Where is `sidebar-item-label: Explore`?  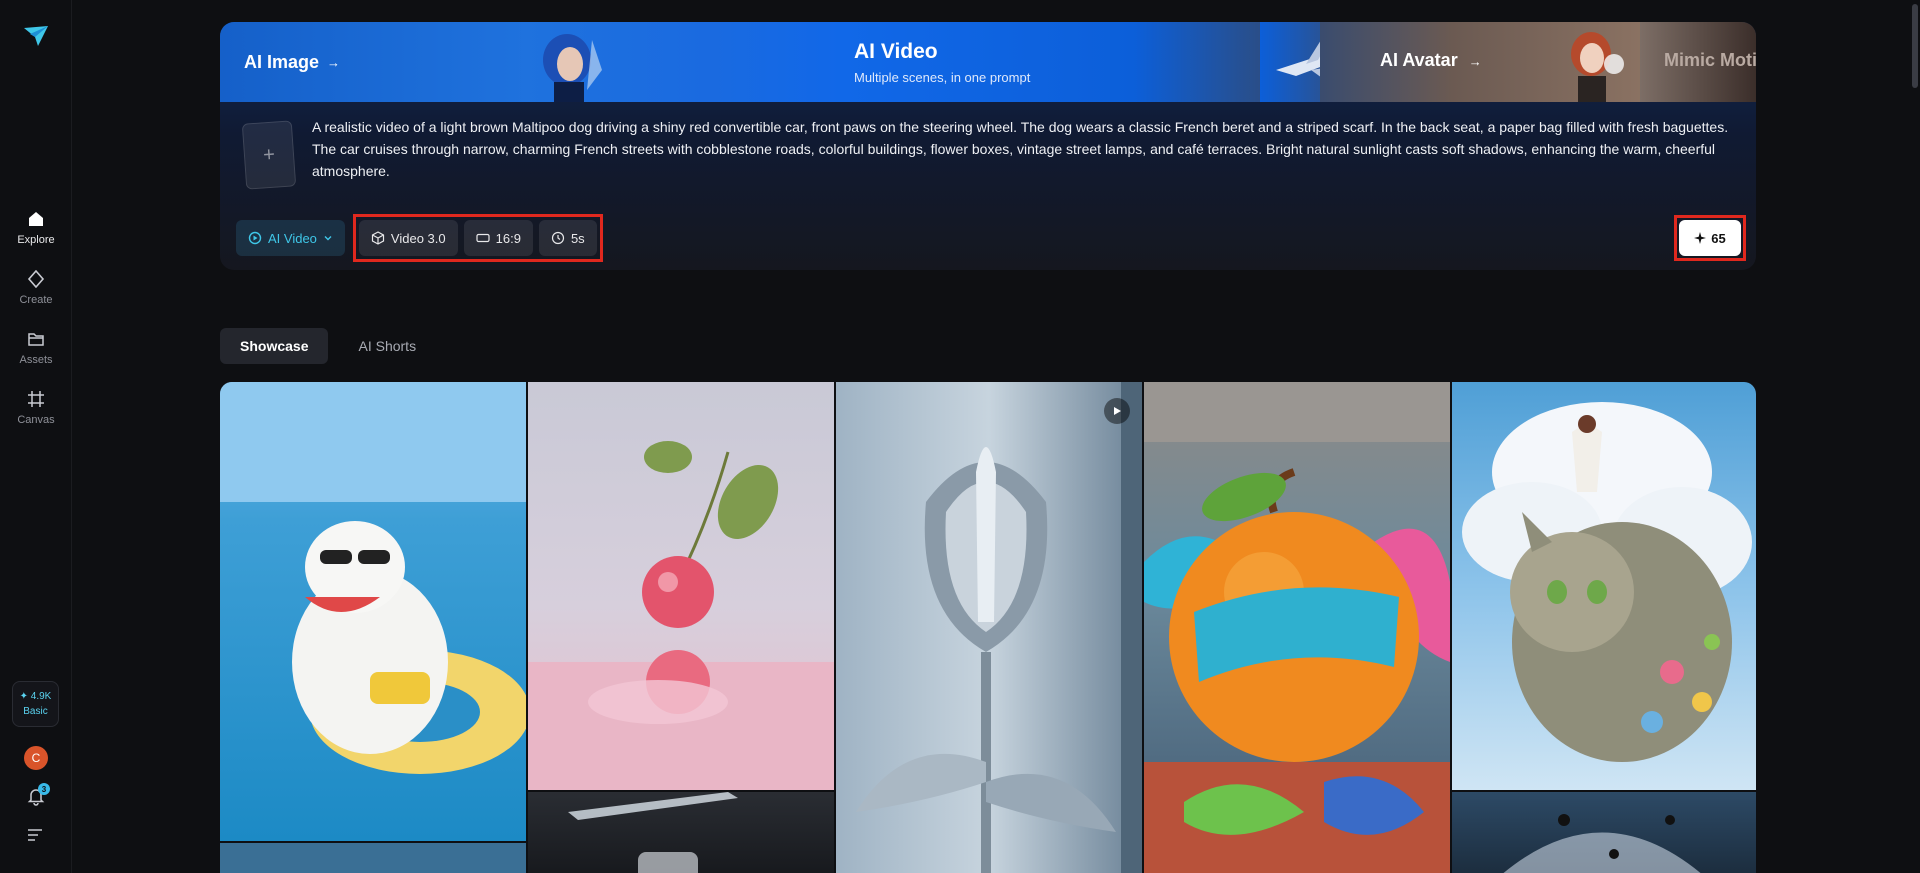 sidebar-item-label: Explore is located at coordinates (36, 240).